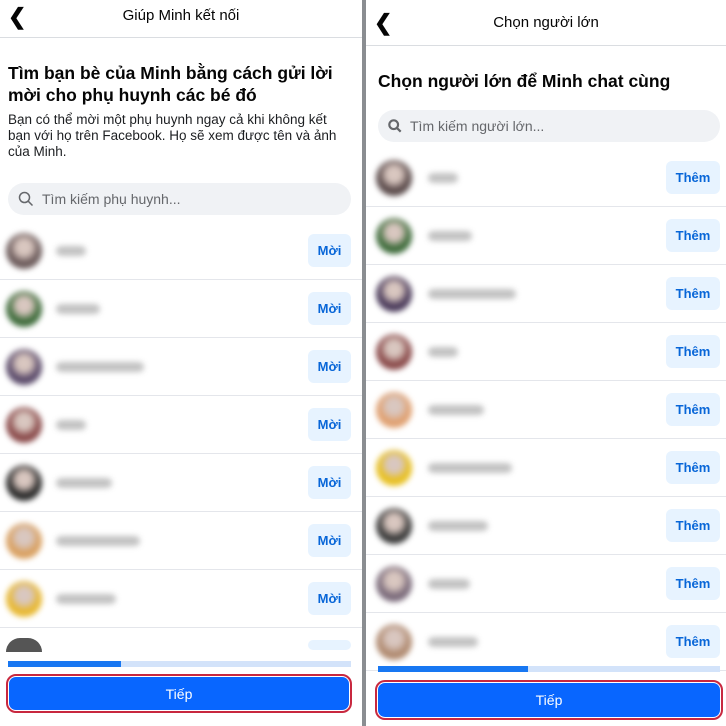  I want to click on invite-button, so click(329, 645).